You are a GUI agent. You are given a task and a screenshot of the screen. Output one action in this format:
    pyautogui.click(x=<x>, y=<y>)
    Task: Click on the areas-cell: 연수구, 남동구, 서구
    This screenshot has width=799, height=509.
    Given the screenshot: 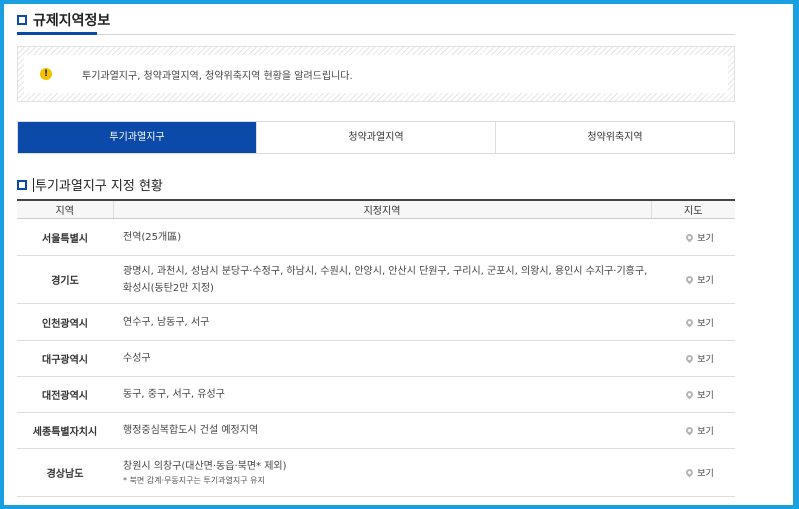 What is the action you would take?
    pyautogui.click(x=382, y=322)
    